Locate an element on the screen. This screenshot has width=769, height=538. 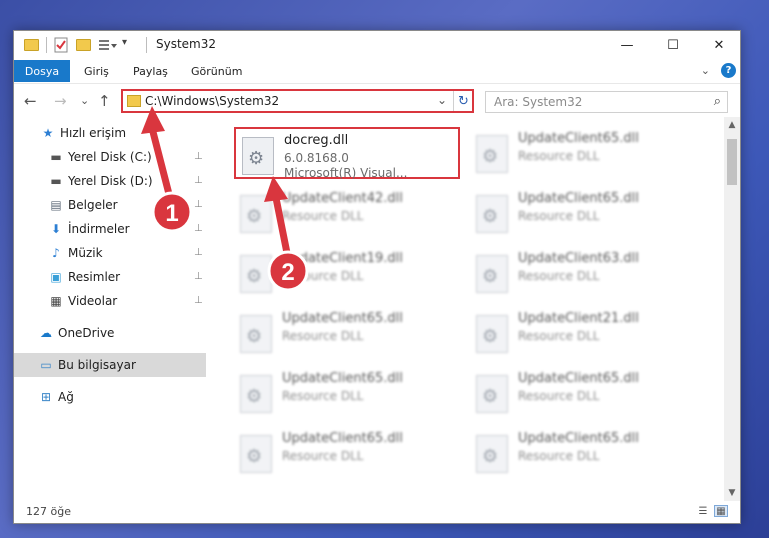
tab-dosya: Dosya is located at coordinates (42, 71).